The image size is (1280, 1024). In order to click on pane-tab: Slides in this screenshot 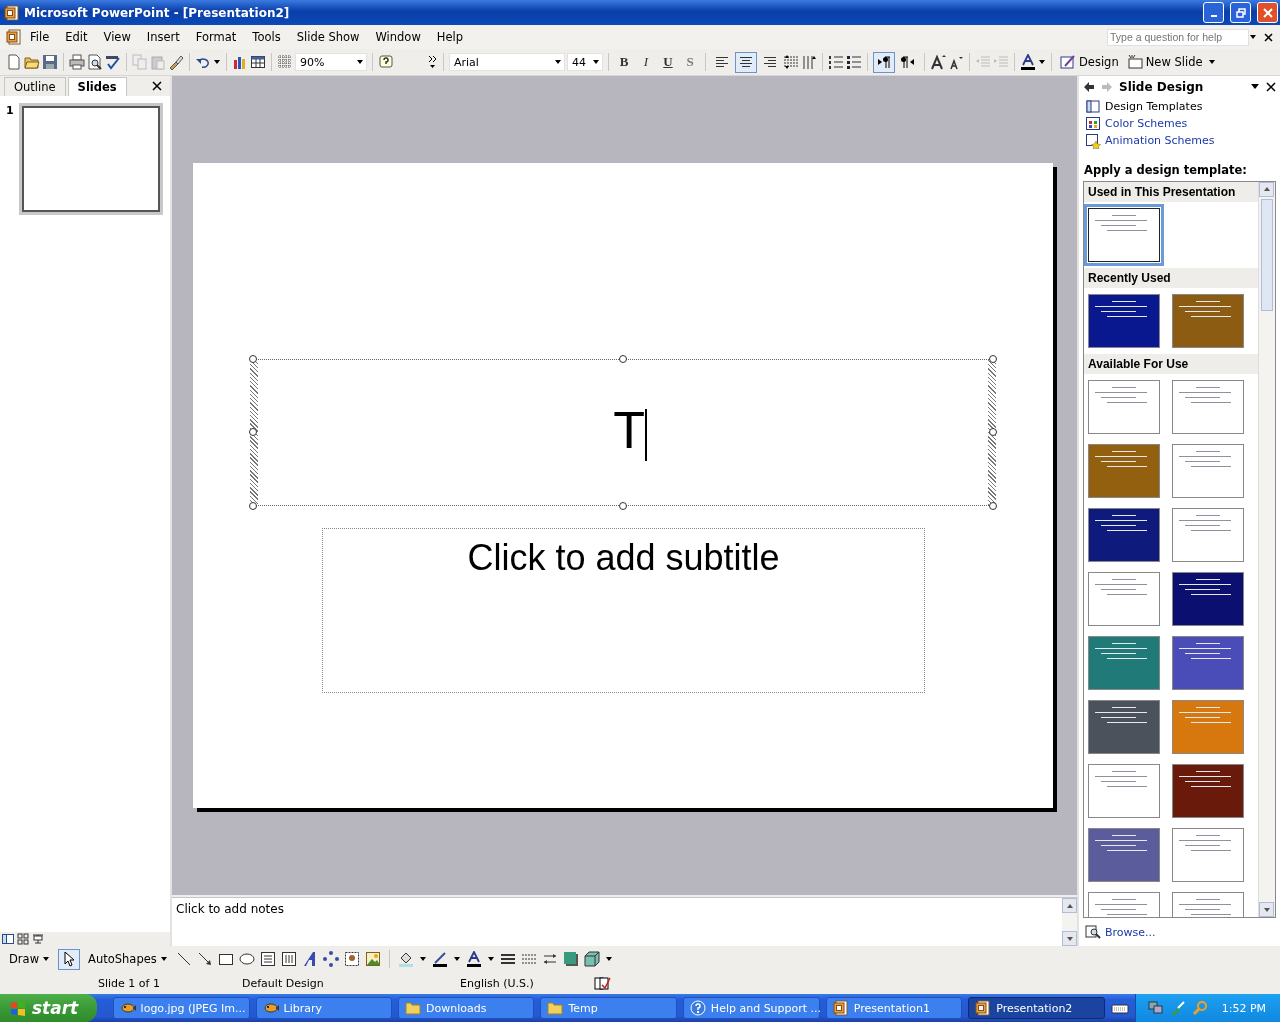, I will do `click(97, 86)`.